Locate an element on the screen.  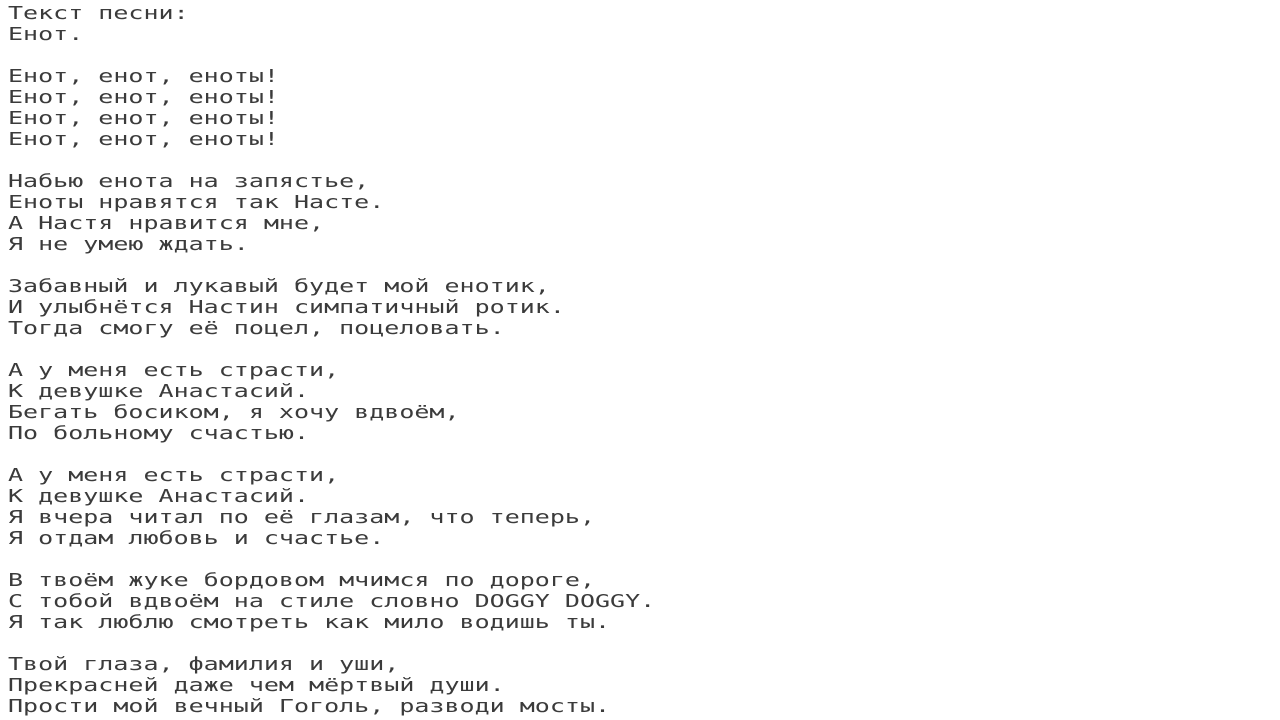
lyrics-line: Еноты нравятся так Насте. is located at coordinates (196, 202).